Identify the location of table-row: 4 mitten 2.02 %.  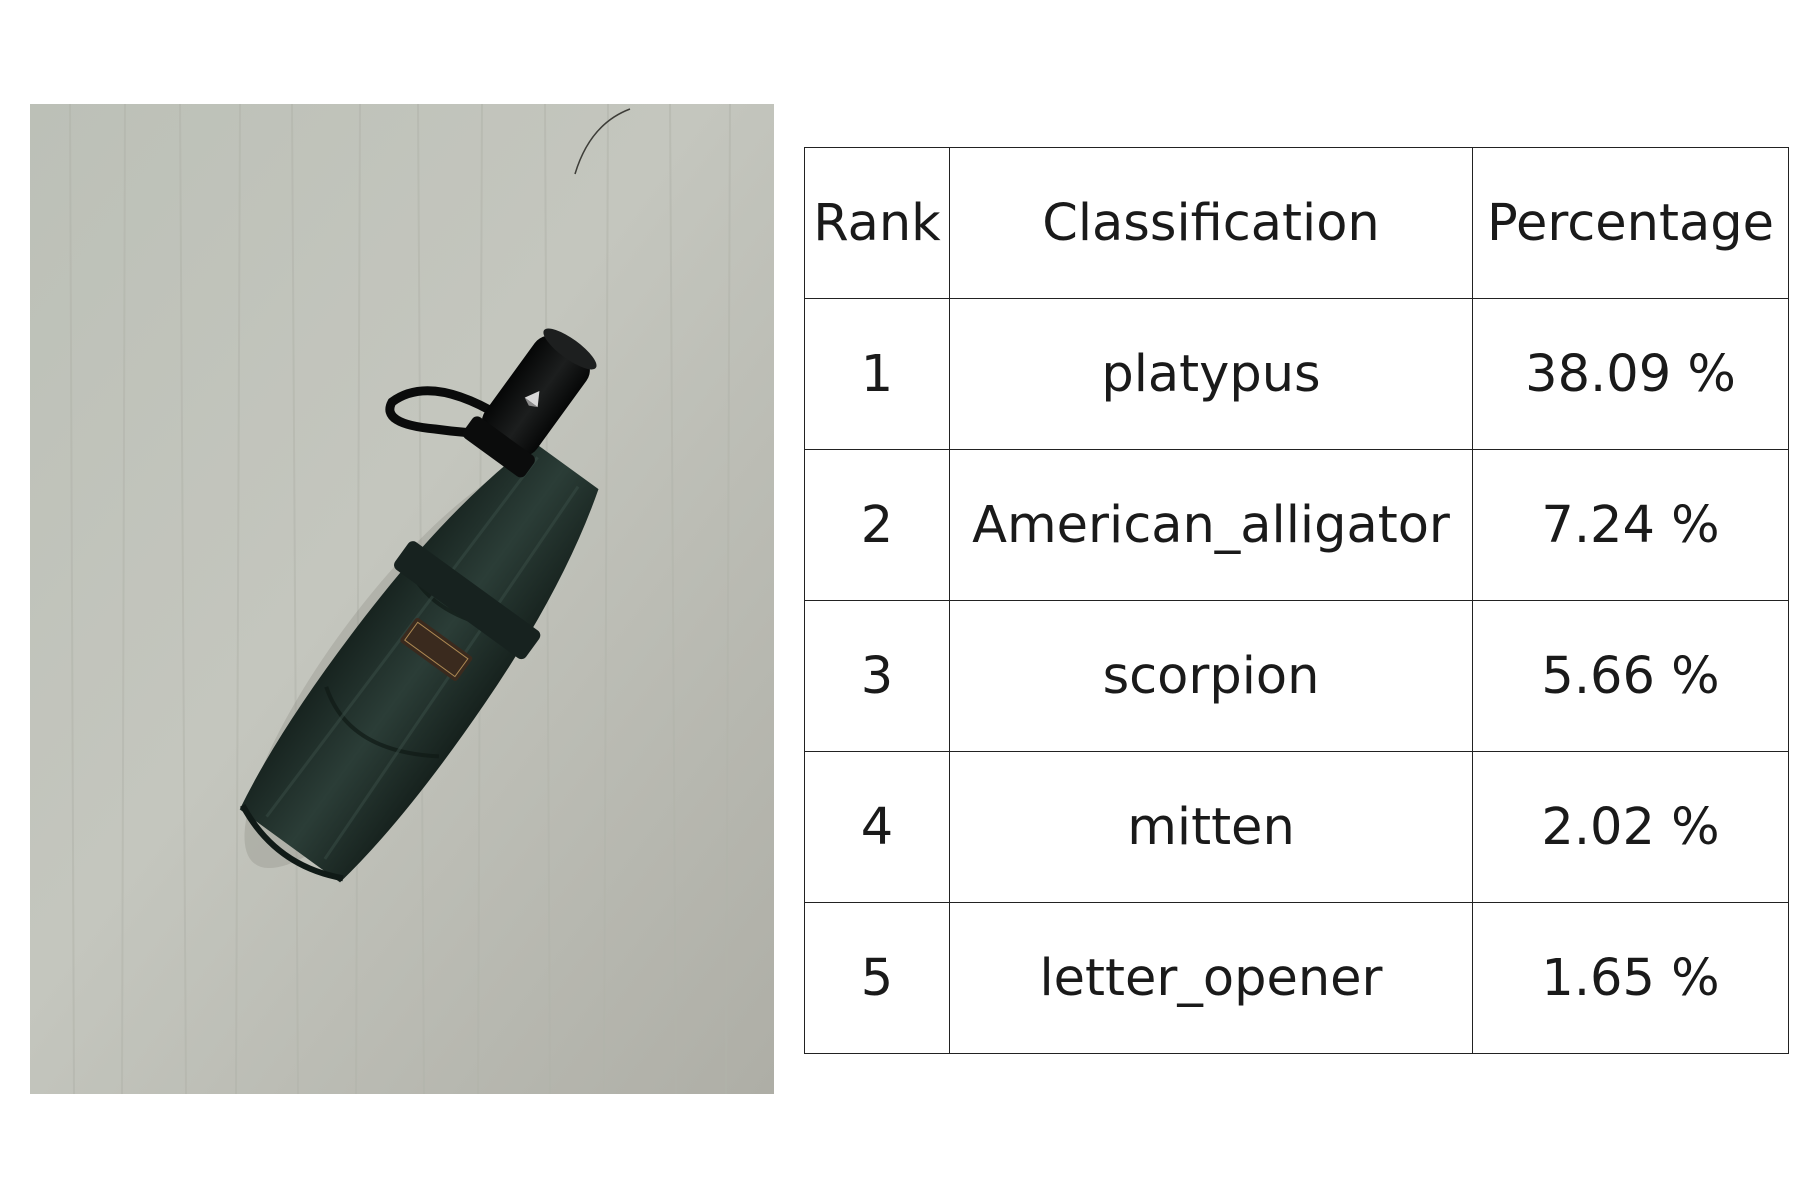
(1296, 827).